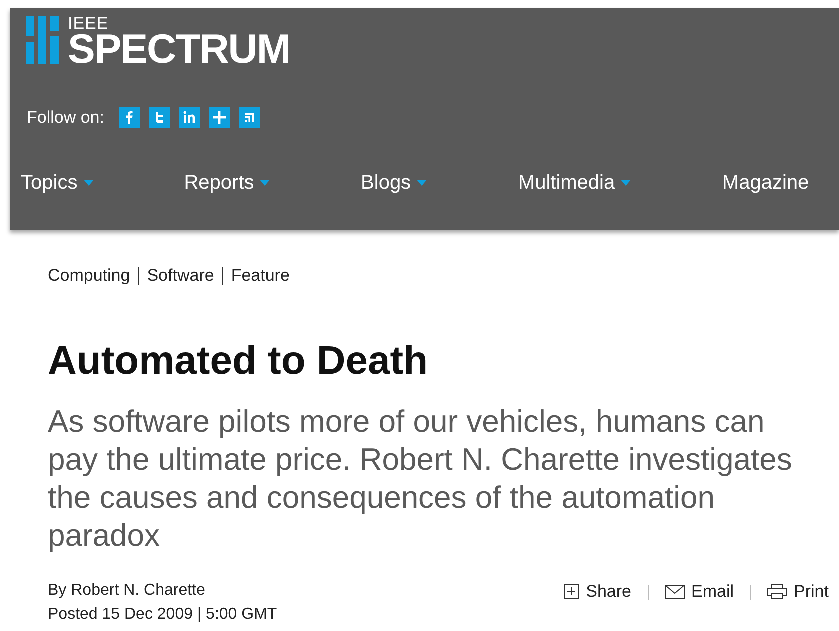 This screenshot has width=839, height=631. Describe the element at coordinates (159, 117) in the screenshot. I see `twitter-icon` at that location.